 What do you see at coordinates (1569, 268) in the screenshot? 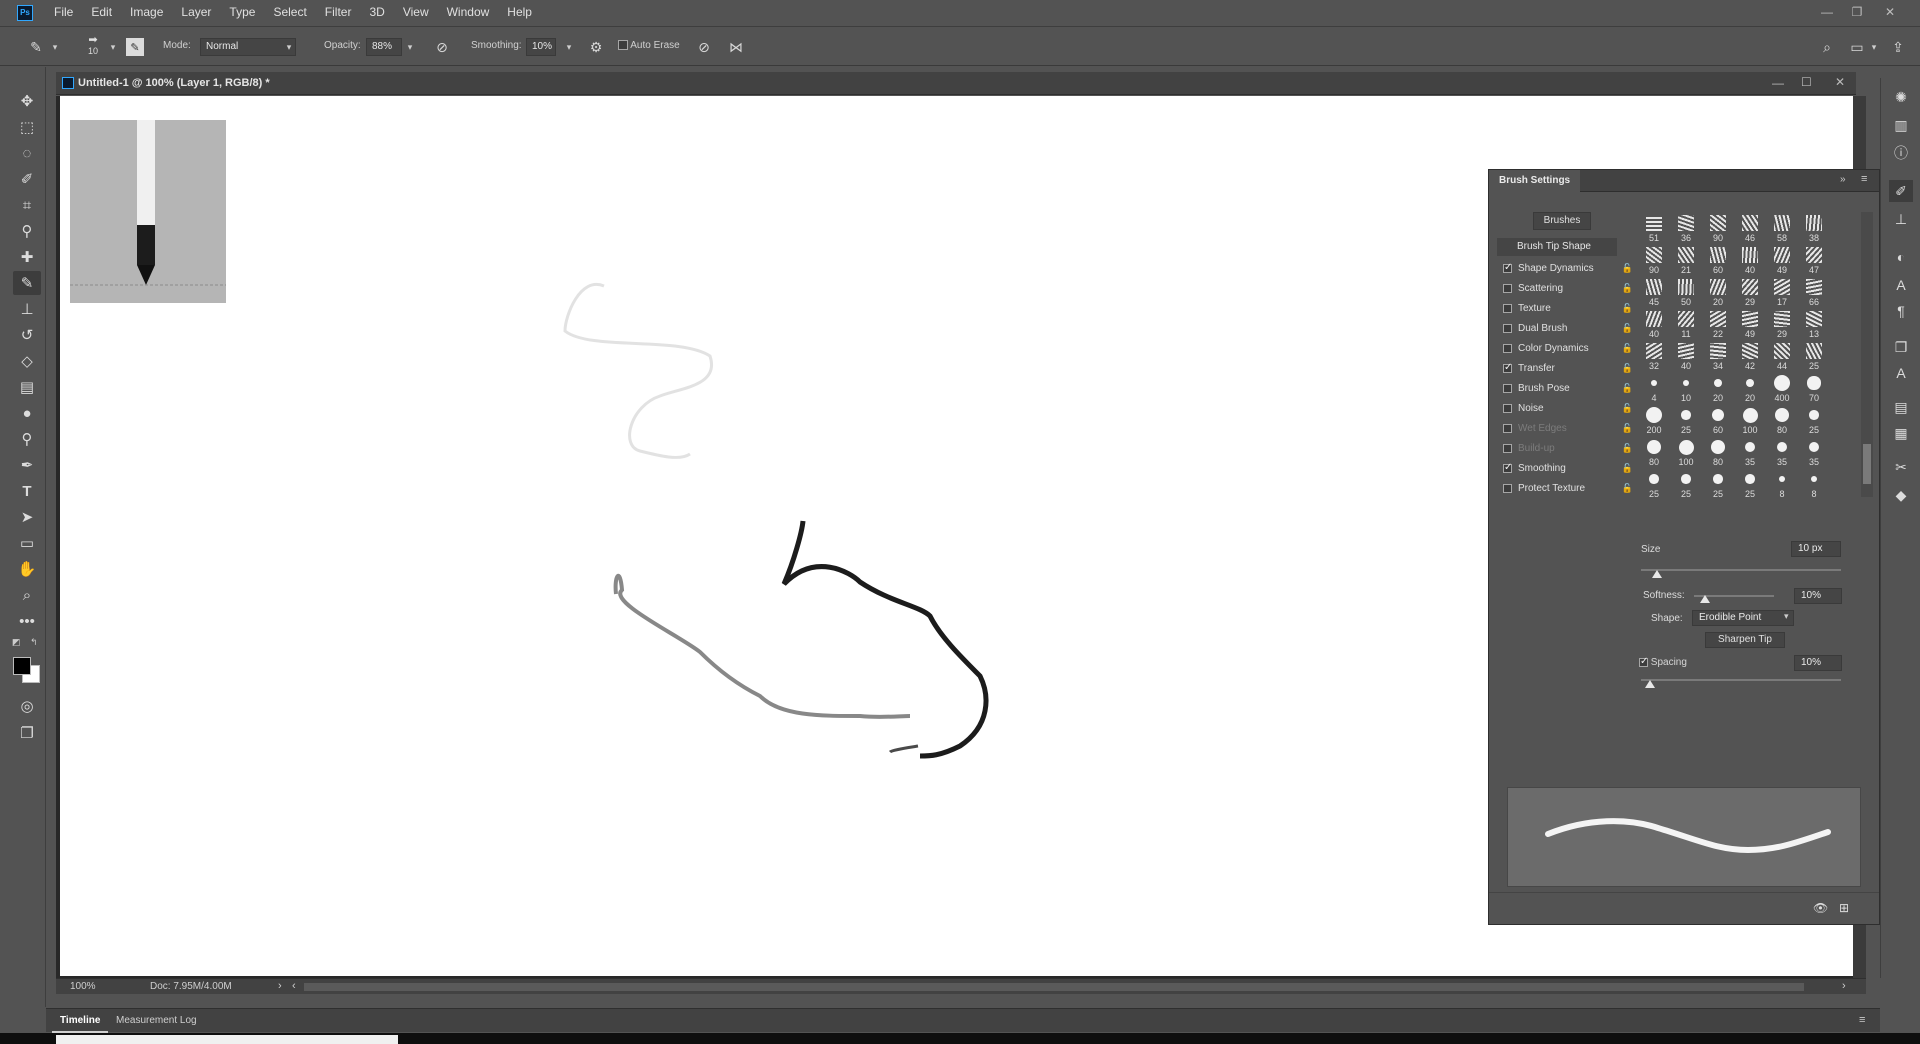
I see `brush-option-shape-dynamics: Shape Dynamics 🔓` at bounding box center [1569, 268].